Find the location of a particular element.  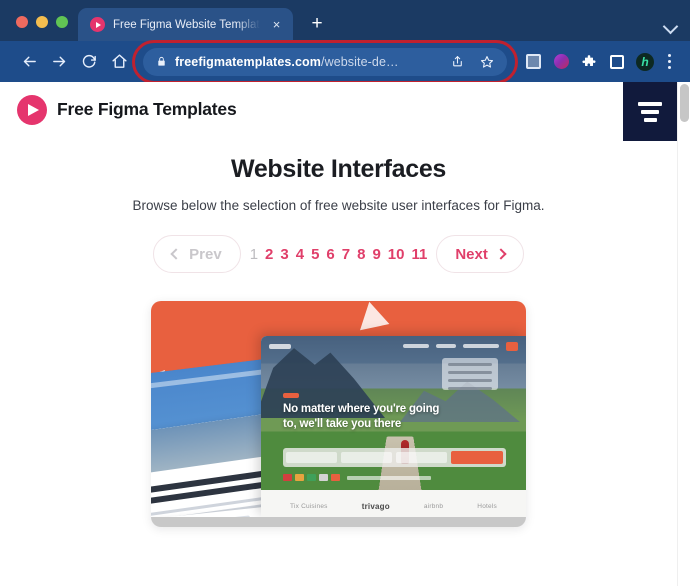

page-title: Website Interfaces is located at coordinates (338, 169).